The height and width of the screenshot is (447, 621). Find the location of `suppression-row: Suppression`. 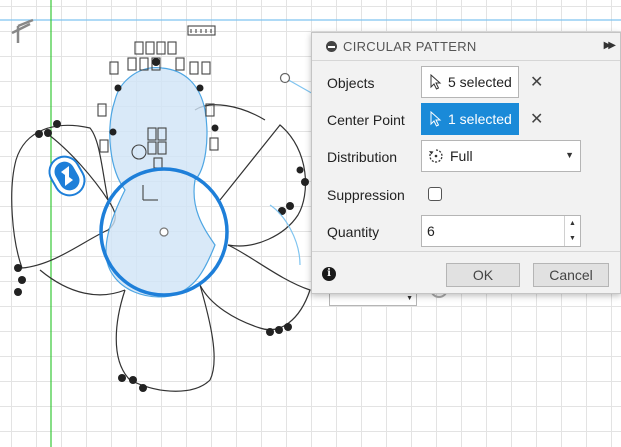

suppression-row: Suppression is located at coordinates (466, 195).